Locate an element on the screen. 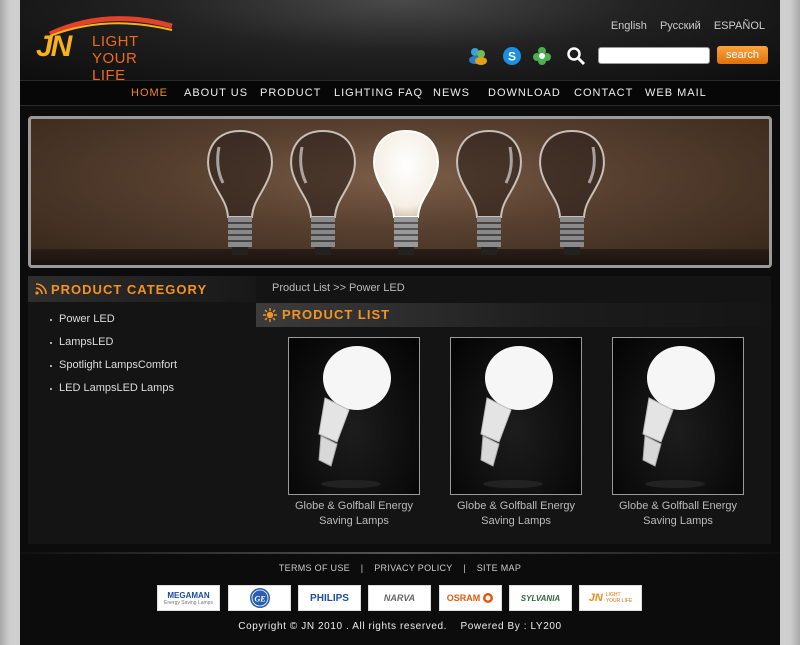 The width and height of the screenshot is (800, 645). brand-ge: GE is located at coordinates (259, 598).